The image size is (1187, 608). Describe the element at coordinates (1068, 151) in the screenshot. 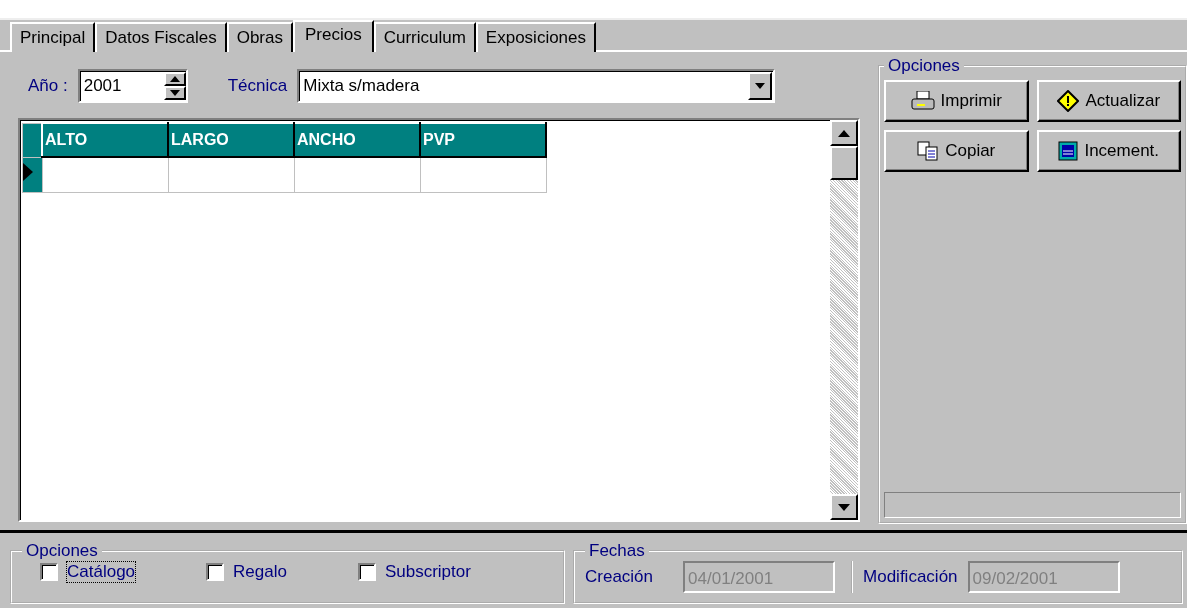

I see `calculator-icon` at that location.